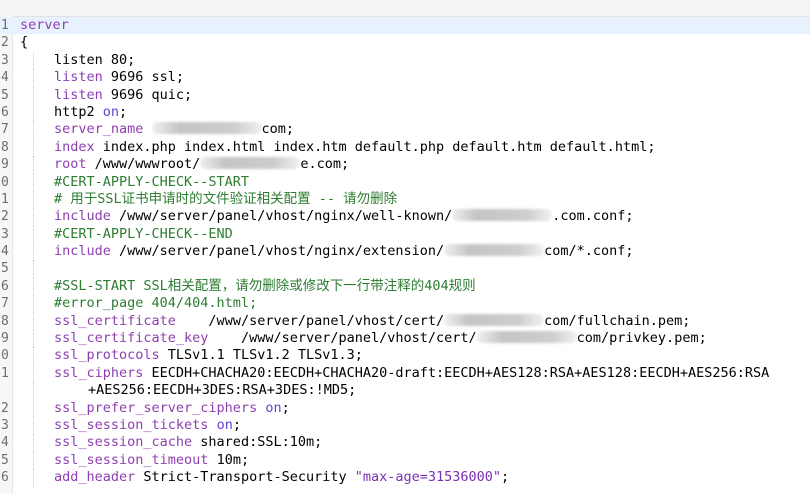  I want to click on code-line: 3 ssl_session_tickets on;, so click(405, 425).